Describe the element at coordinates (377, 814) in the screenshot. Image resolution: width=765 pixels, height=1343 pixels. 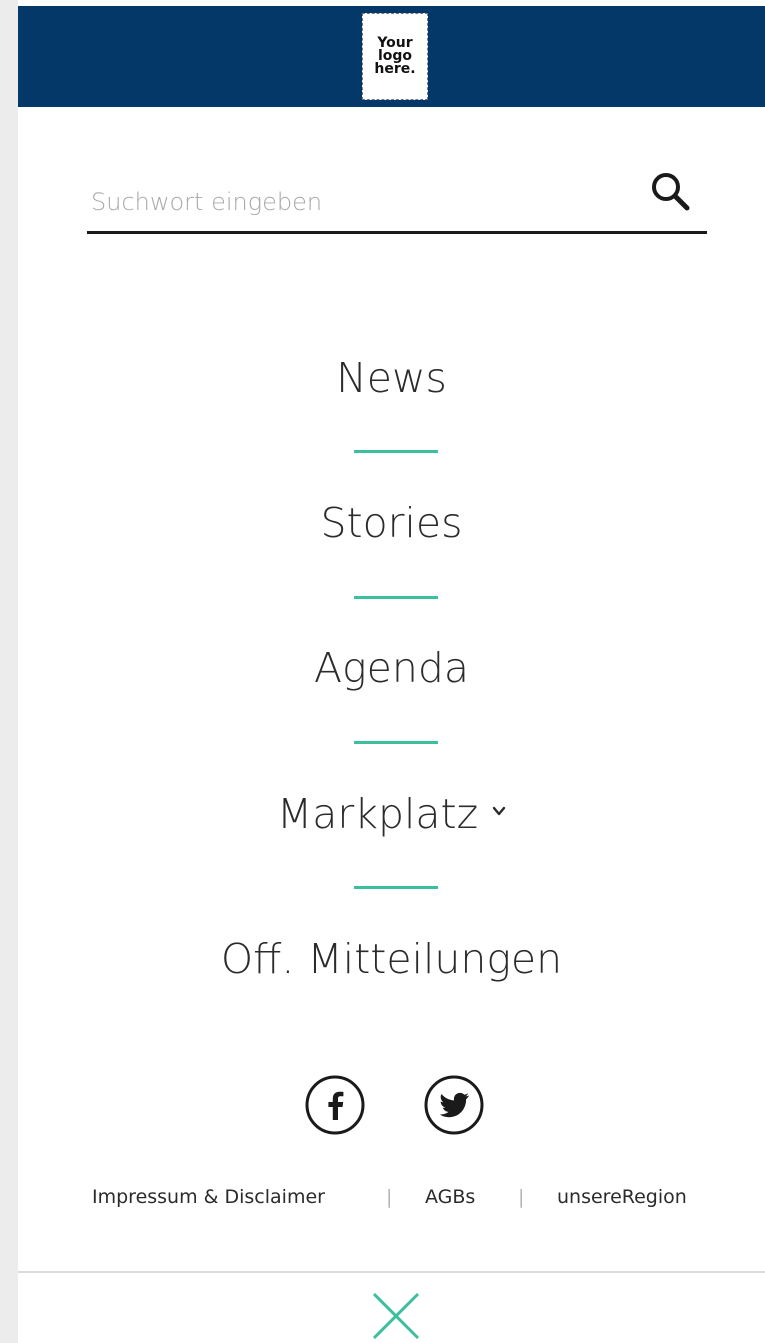
I see `nav-item-label: Markplatz` at that location.